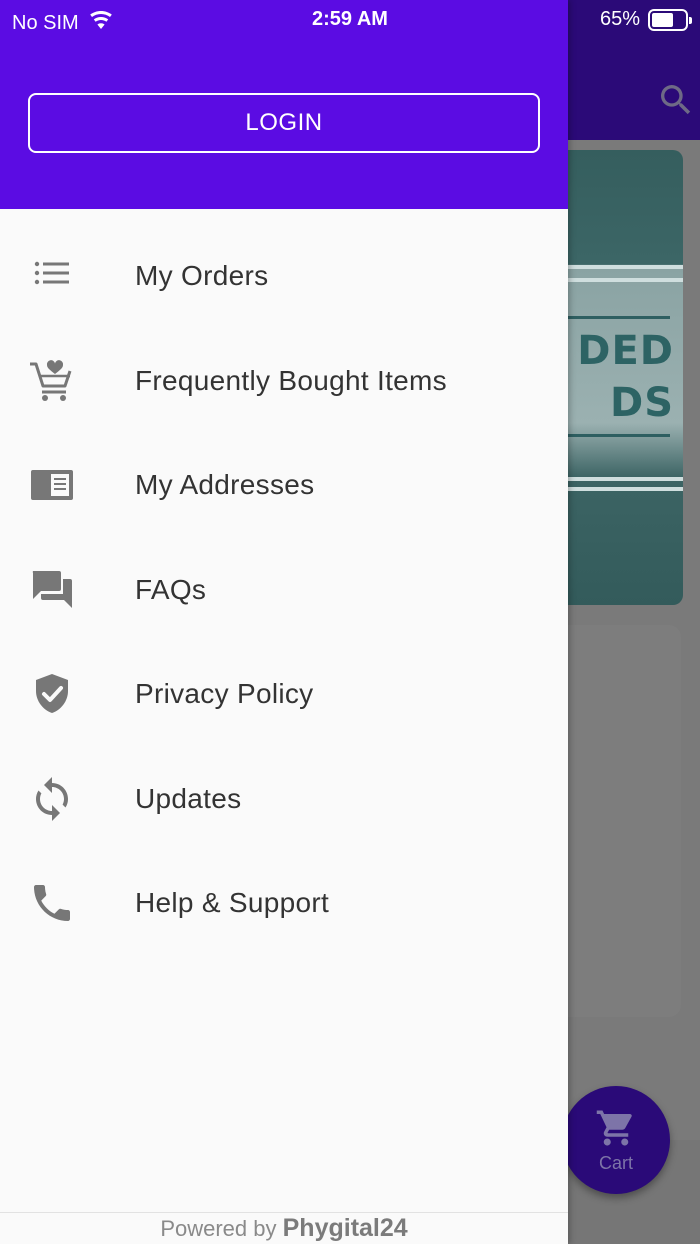  I want to click on list-icon, so click(52, 276).